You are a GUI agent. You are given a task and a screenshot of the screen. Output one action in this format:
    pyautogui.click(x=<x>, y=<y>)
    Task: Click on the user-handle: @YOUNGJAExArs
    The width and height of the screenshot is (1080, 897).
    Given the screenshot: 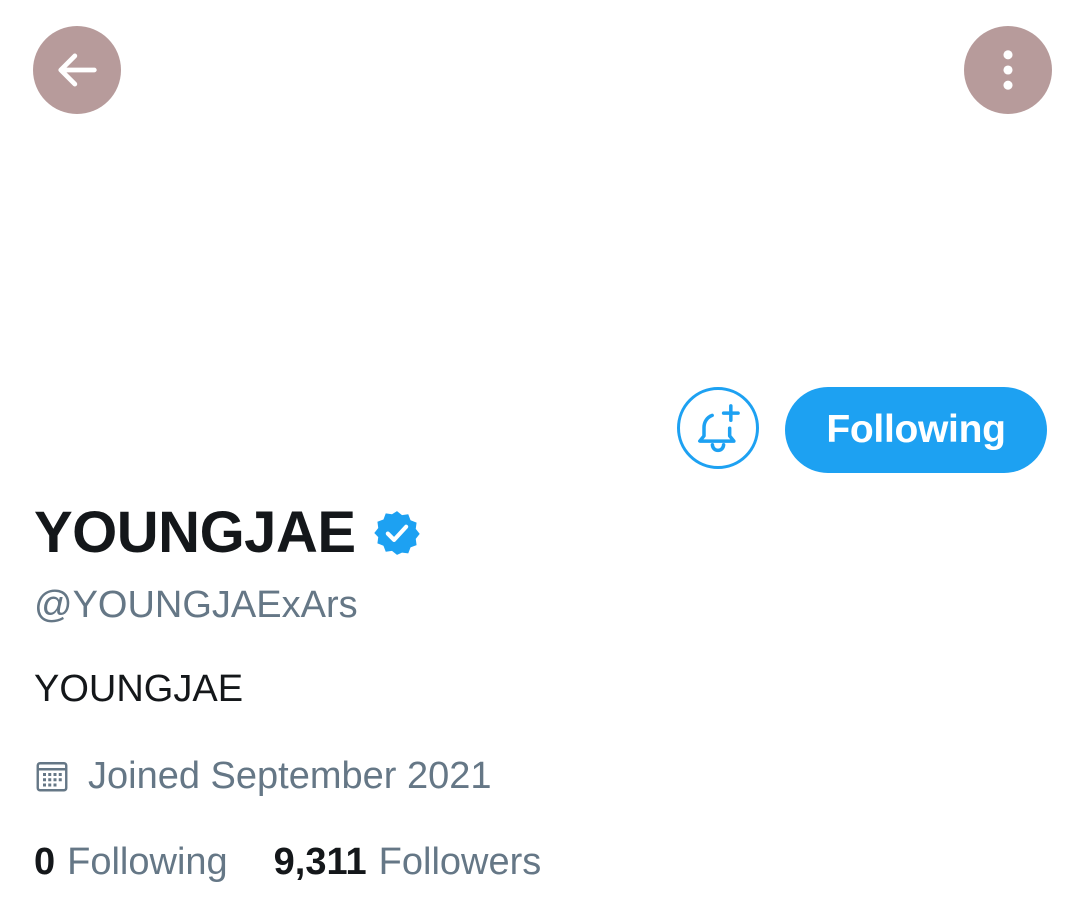 What is the action you would take?
    pyautogui.click(x=196, y=605)
    